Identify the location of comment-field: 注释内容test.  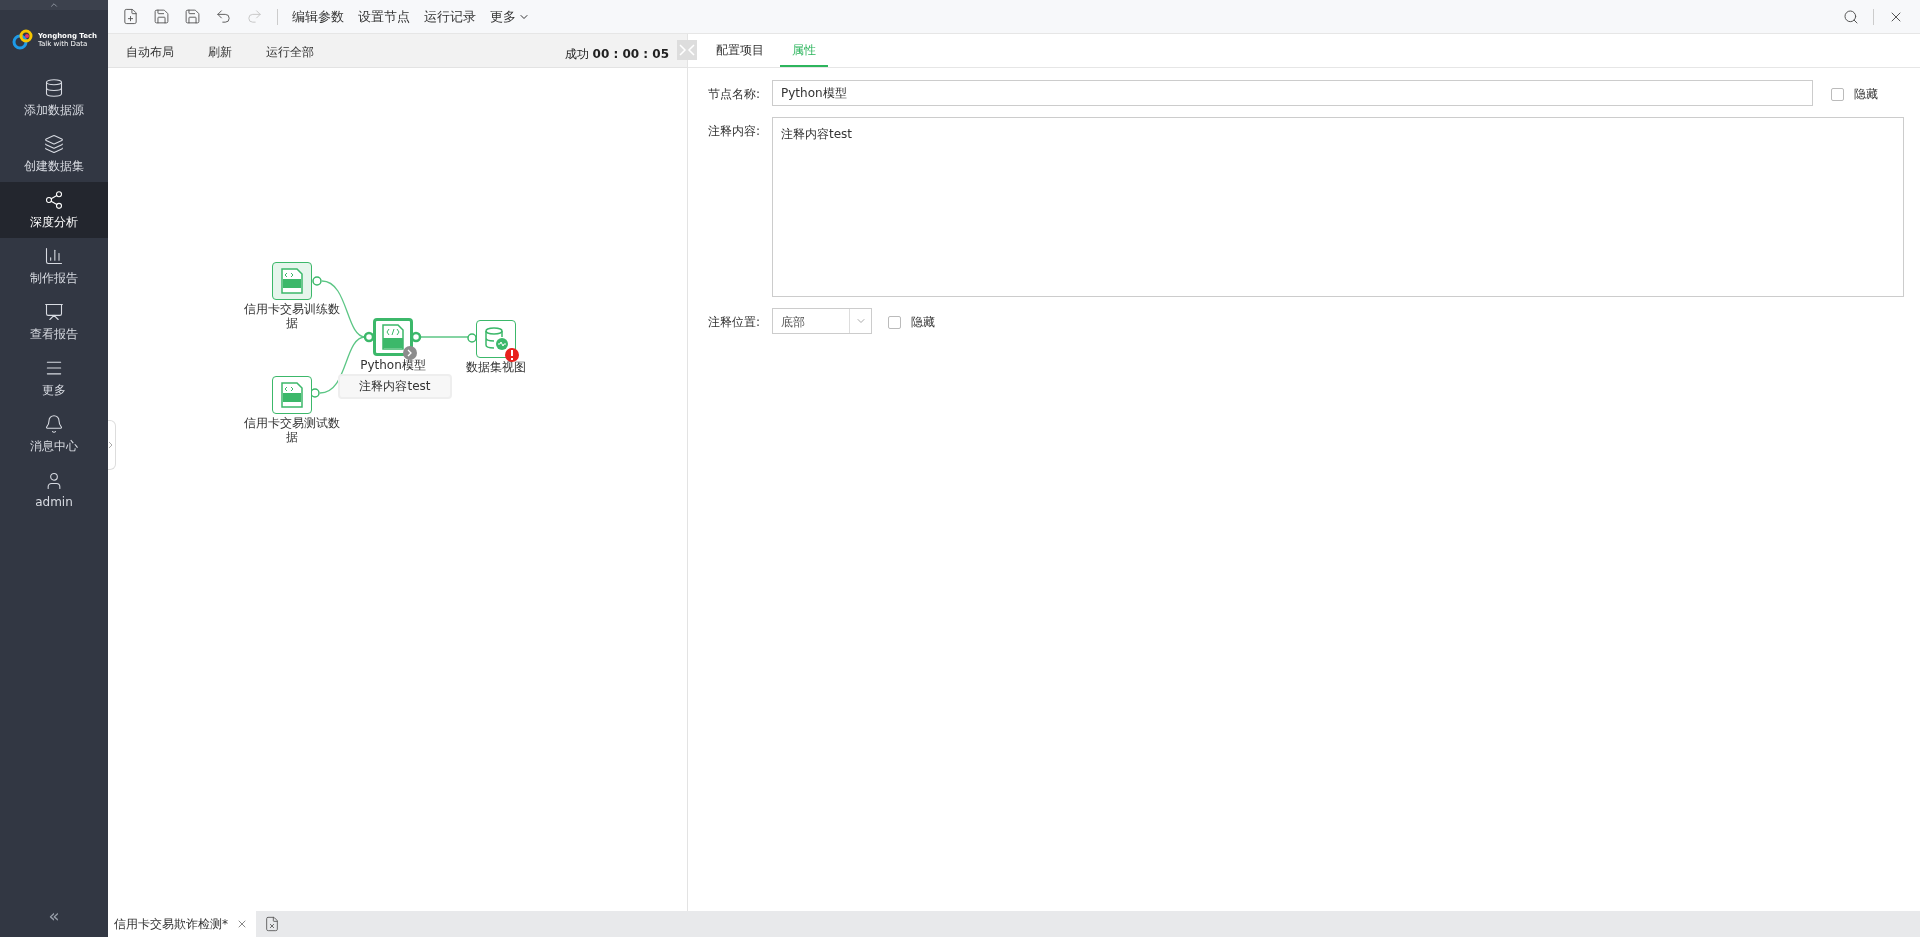
(1338, 207).